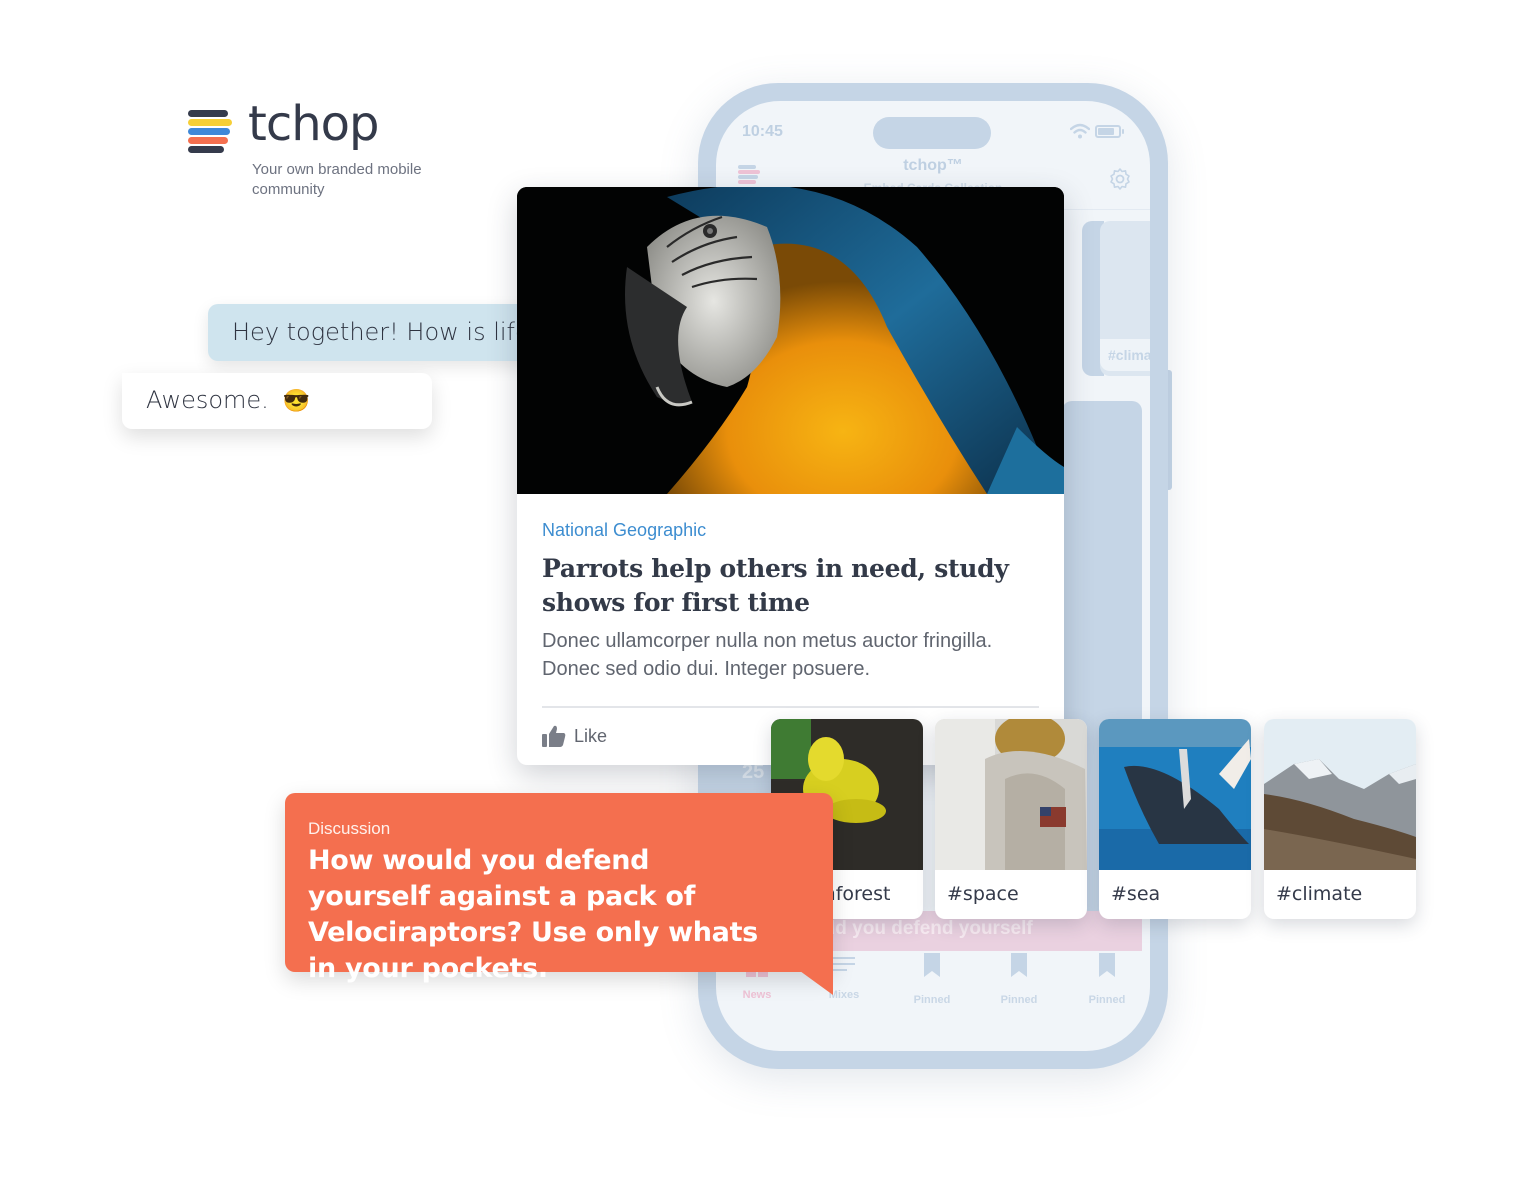 The width and height of the screenshot is (1536, 1190). Describe the element at coordinates (349, 828) in the screenshot. I see `discussion-label: Discussion` at that location.